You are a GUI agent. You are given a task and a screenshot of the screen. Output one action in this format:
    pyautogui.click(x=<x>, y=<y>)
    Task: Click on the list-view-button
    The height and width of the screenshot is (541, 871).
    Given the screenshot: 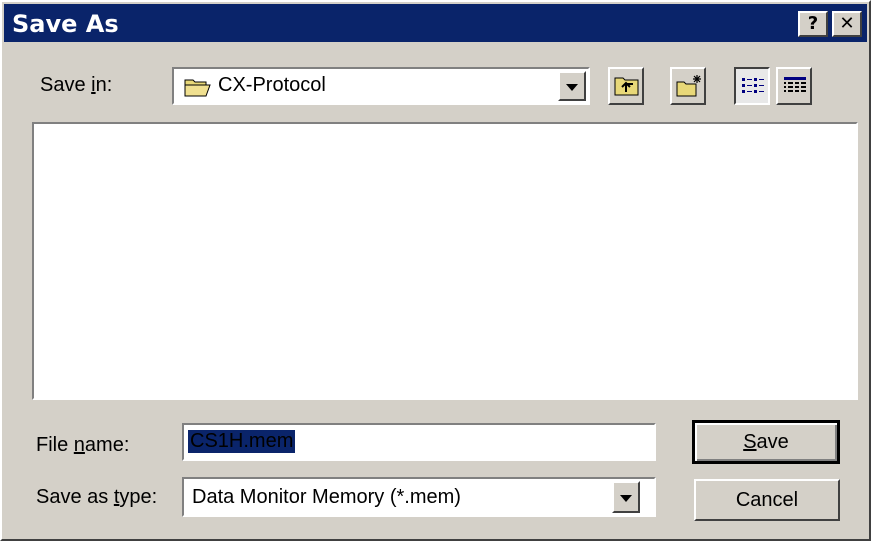 What is the action you would take?
    pyautogui.click(x=752, y=86)
    